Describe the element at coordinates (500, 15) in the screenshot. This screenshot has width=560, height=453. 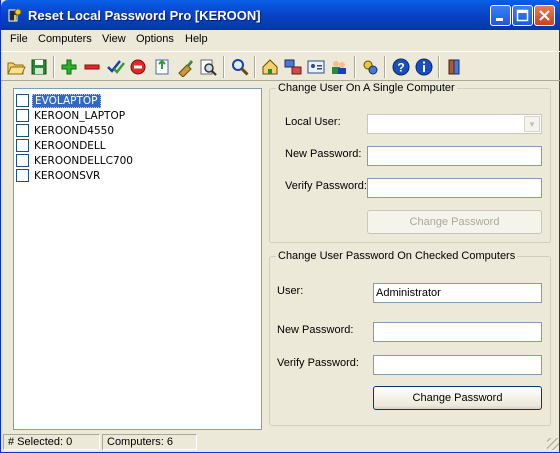
I see `minimize-button` at that location.